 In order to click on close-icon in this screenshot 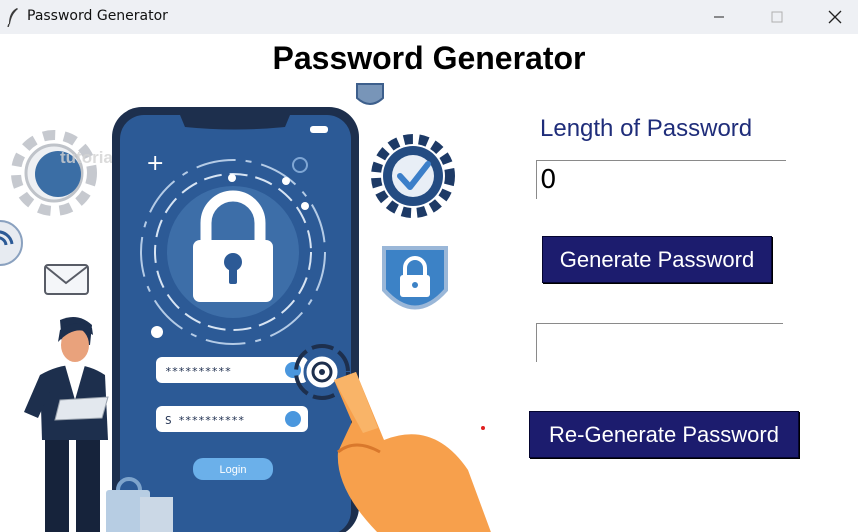, I will do `click(835, 17)`.